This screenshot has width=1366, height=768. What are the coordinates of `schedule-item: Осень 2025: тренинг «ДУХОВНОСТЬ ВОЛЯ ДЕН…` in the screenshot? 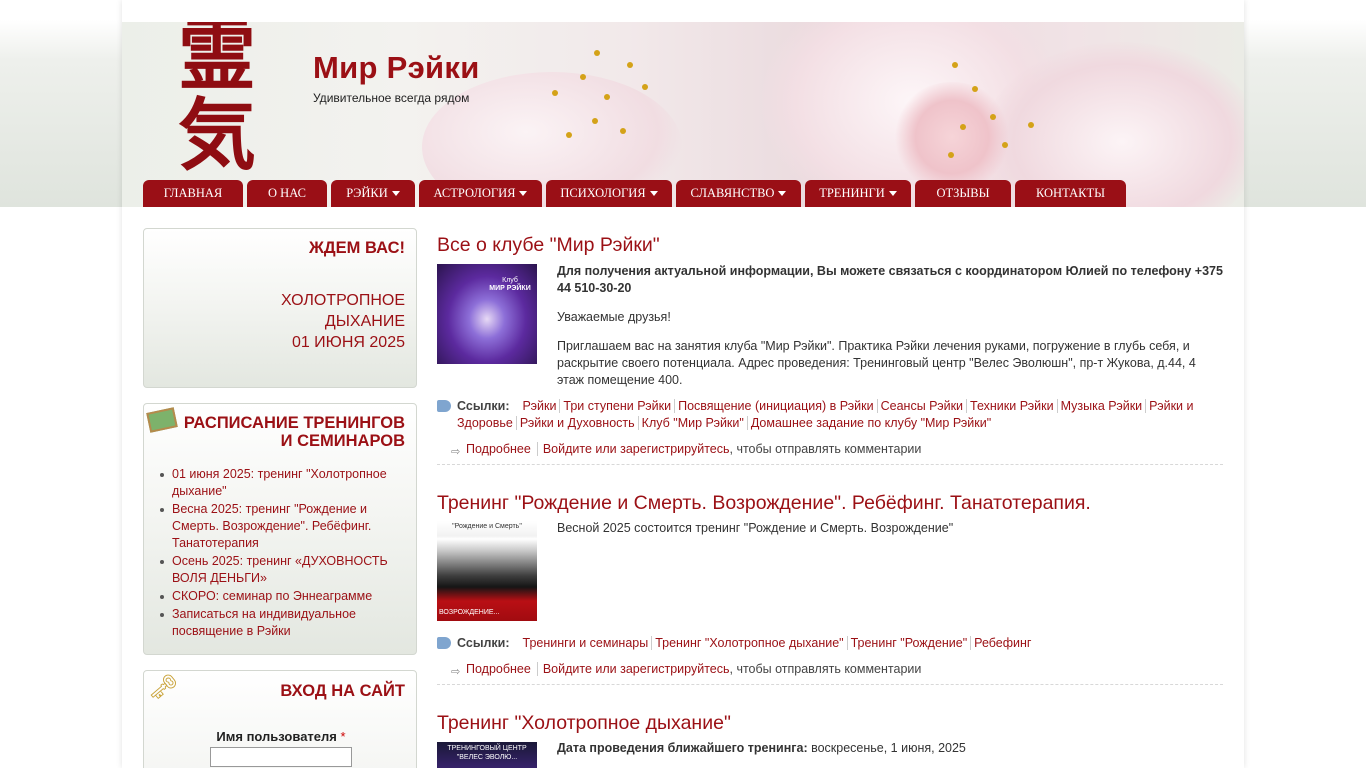 It's located at (282, 570).